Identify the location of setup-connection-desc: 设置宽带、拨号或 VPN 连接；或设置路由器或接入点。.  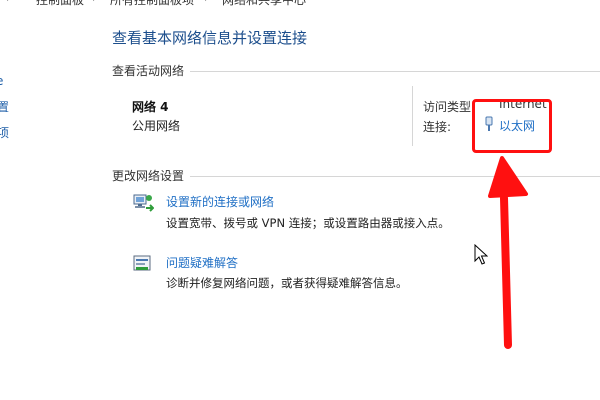
(308, 223).